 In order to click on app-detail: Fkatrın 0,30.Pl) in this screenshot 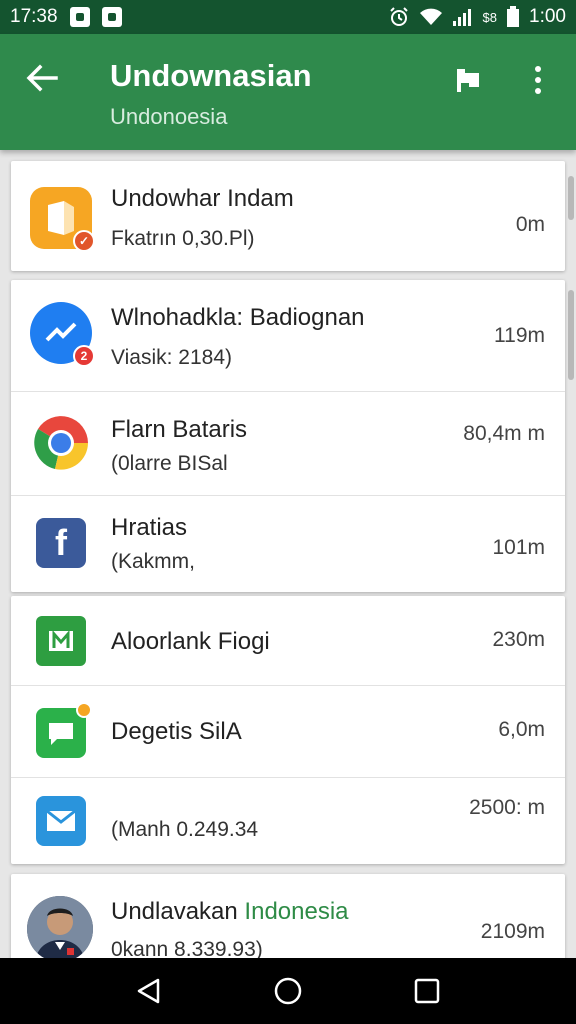, I will do `click(183, 238)`.